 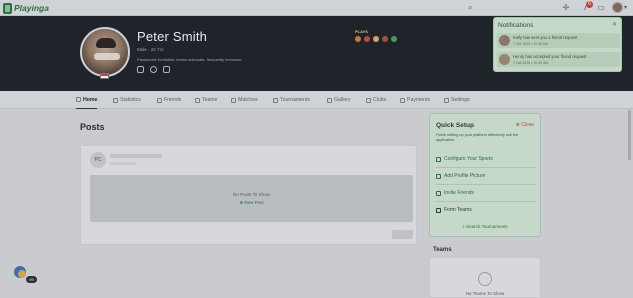 I want to click on tennis-ball-icon, so click(x=394, y=39).